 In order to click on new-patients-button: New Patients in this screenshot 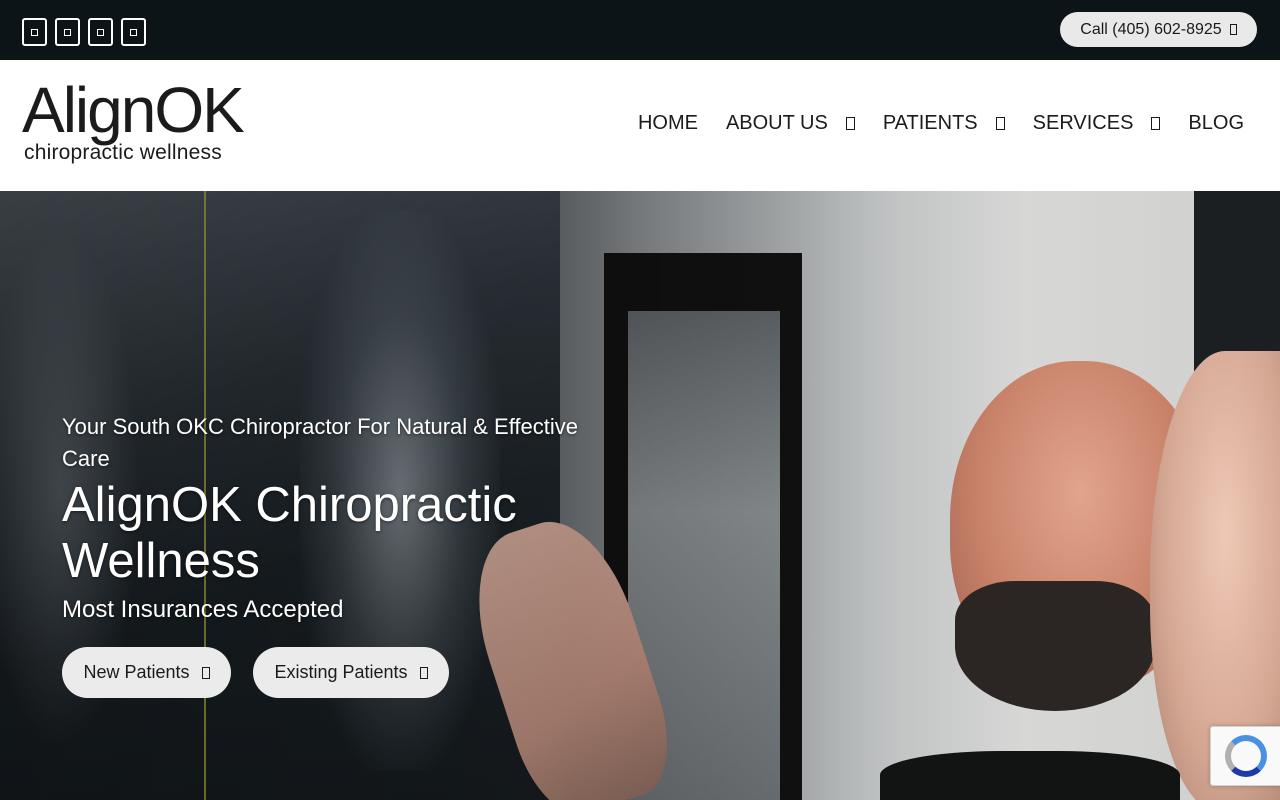, I will do `click(146, 672)`.